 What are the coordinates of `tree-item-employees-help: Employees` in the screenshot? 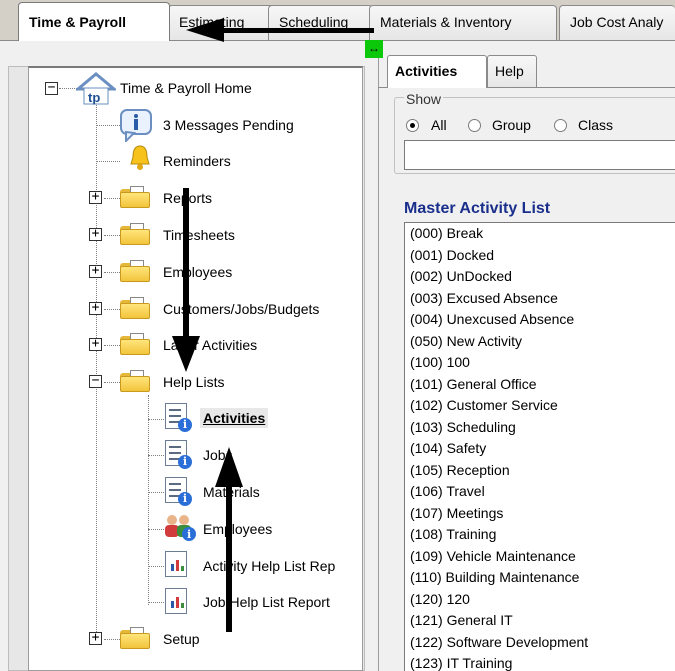 It's located at (237, 529).